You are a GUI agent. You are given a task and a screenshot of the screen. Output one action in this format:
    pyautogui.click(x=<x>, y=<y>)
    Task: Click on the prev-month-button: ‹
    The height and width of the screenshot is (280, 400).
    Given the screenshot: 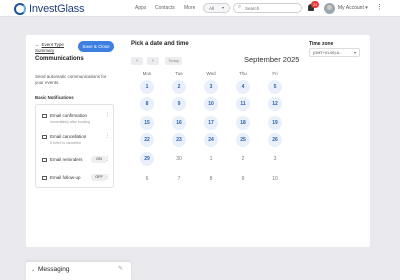 What is the action you would take?
    pyautogui.click(x=137, y=61)
    